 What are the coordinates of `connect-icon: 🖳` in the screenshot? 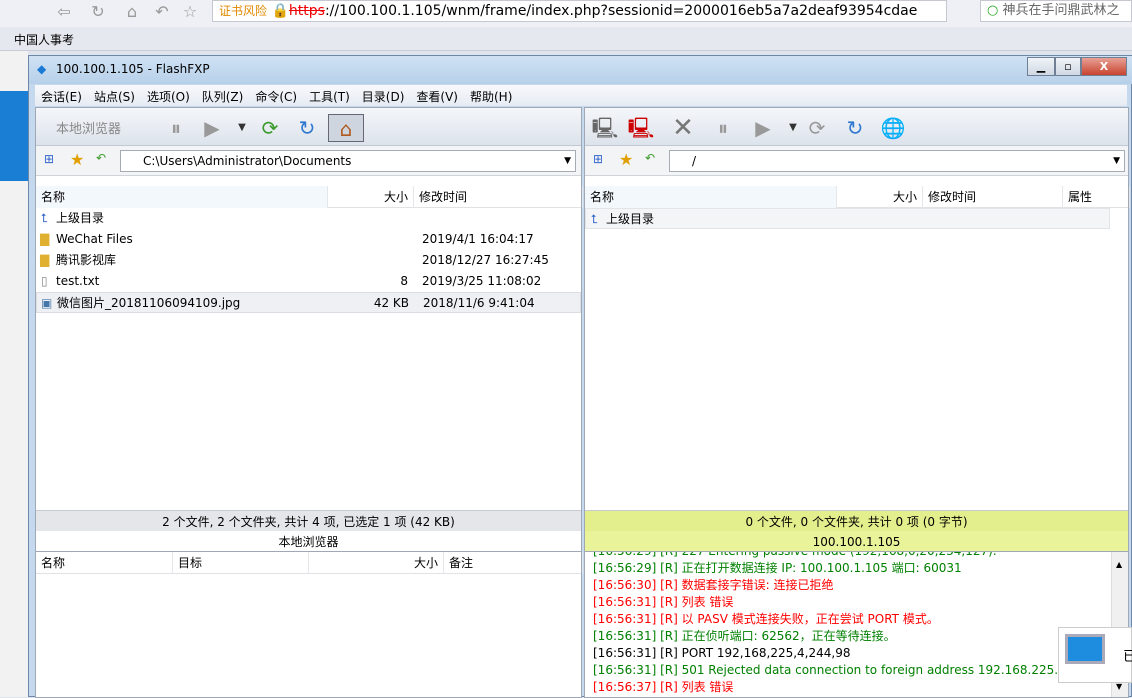 It's located at (605, 128).